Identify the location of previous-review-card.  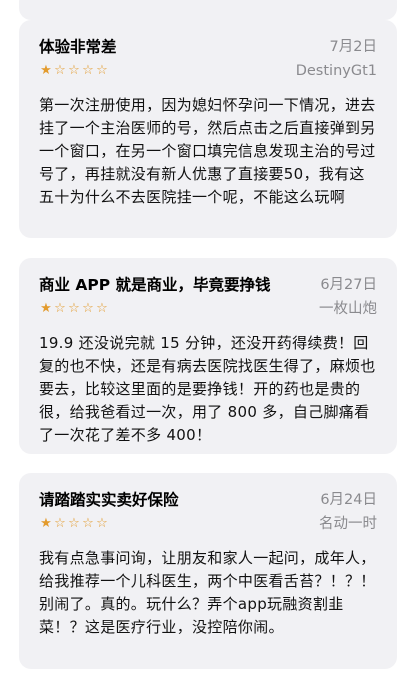
(208, 10).